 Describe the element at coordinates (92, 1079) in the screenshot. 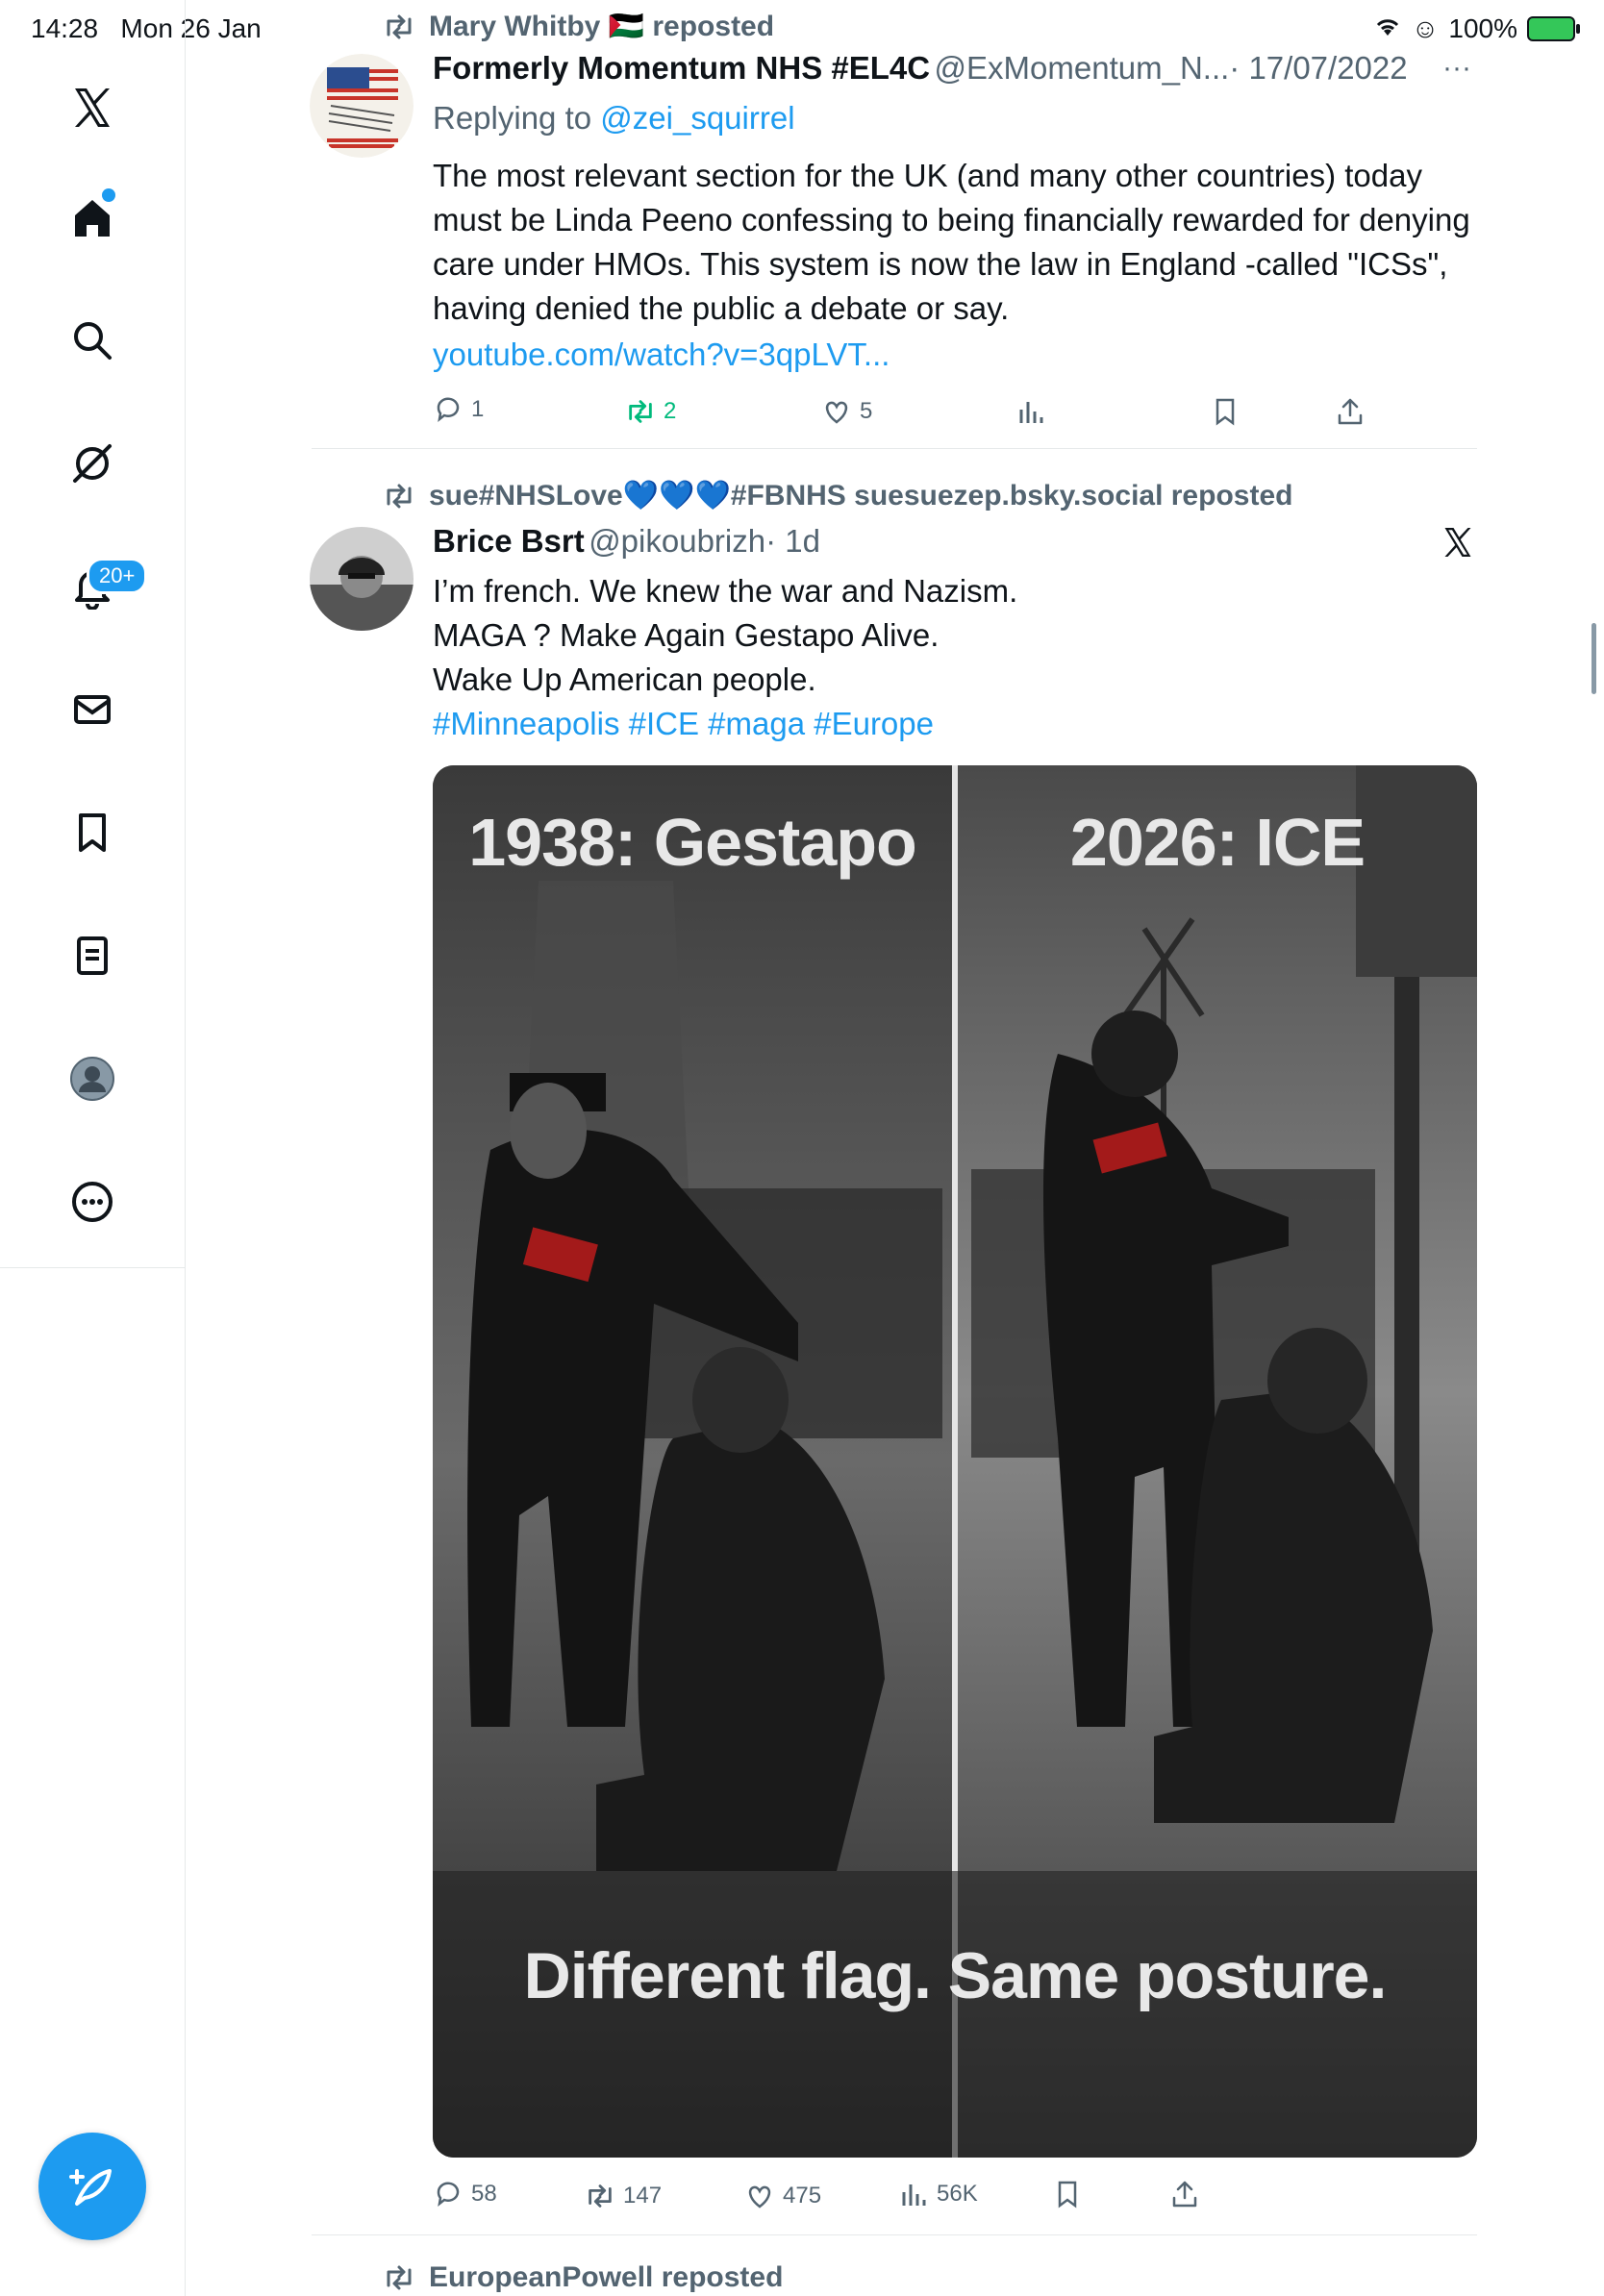

I see `profile-avatar-icon` at that location.